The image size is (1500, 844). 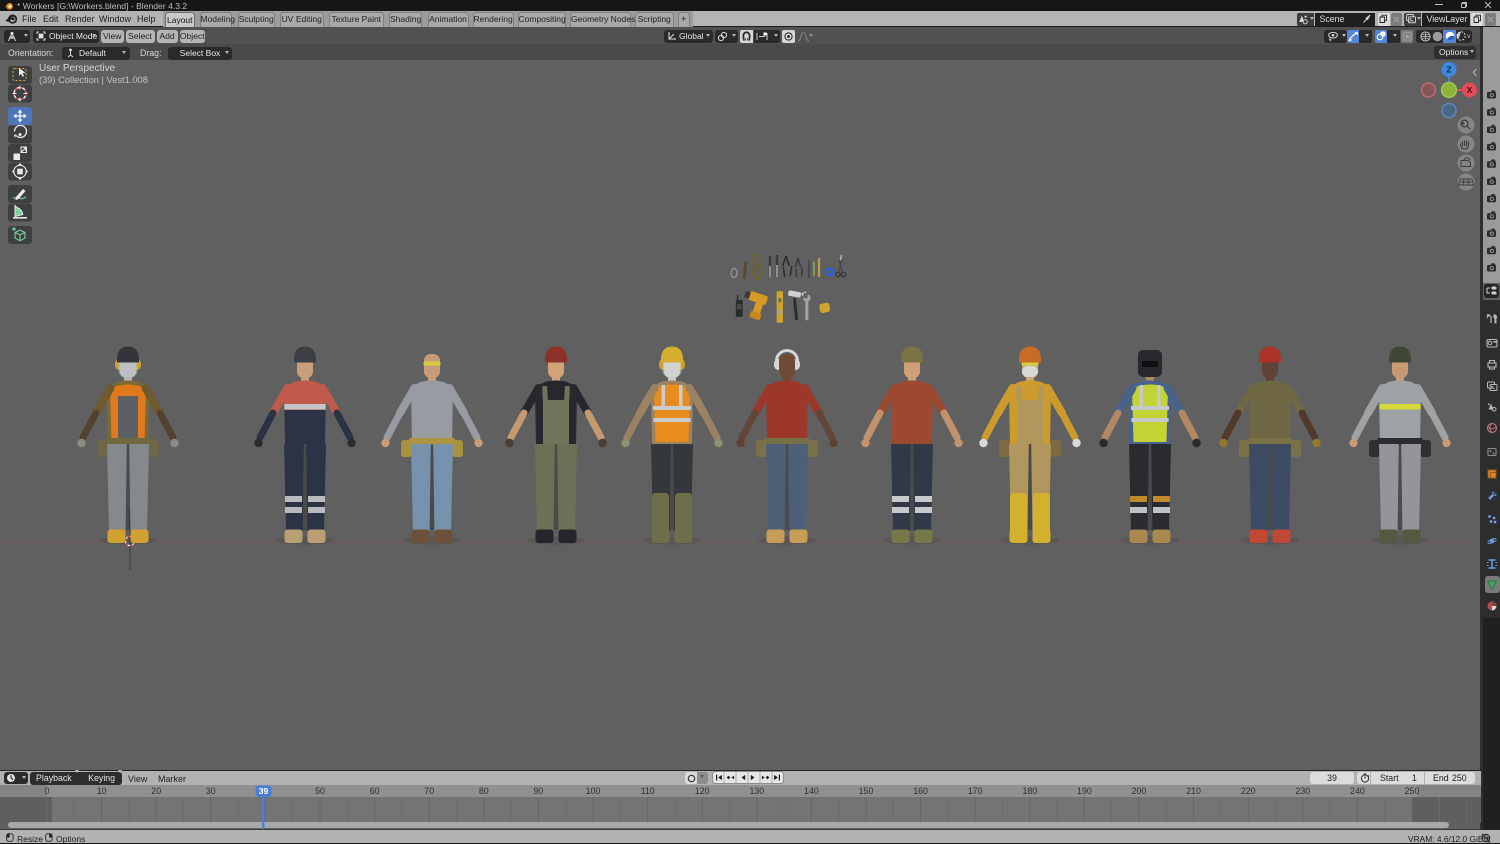 I want to click on svg-text: 39, so click(x=264, y=791).